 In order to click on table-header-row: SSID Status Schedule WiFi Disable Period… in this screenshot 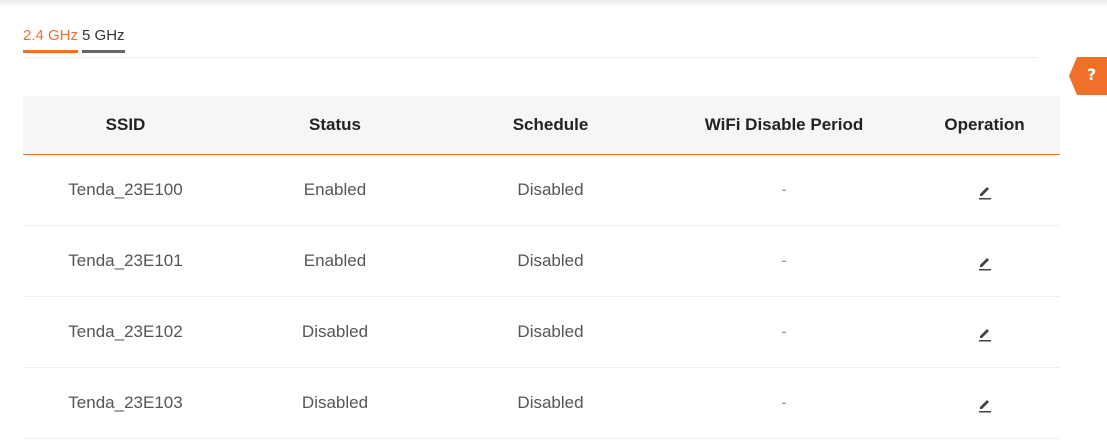, I will do `click(541, 125)`.